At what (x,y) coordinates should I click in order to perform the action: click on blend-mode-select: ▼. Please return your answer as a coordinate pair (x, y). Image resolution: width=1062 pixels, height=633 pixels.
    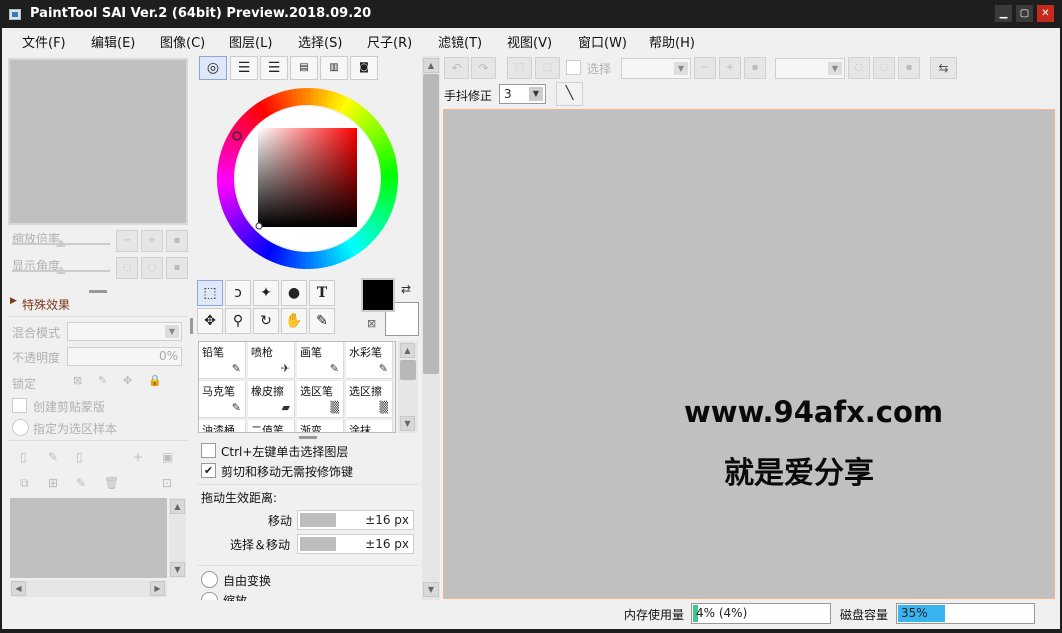
    Looking at the image, I should click on (124, 331).